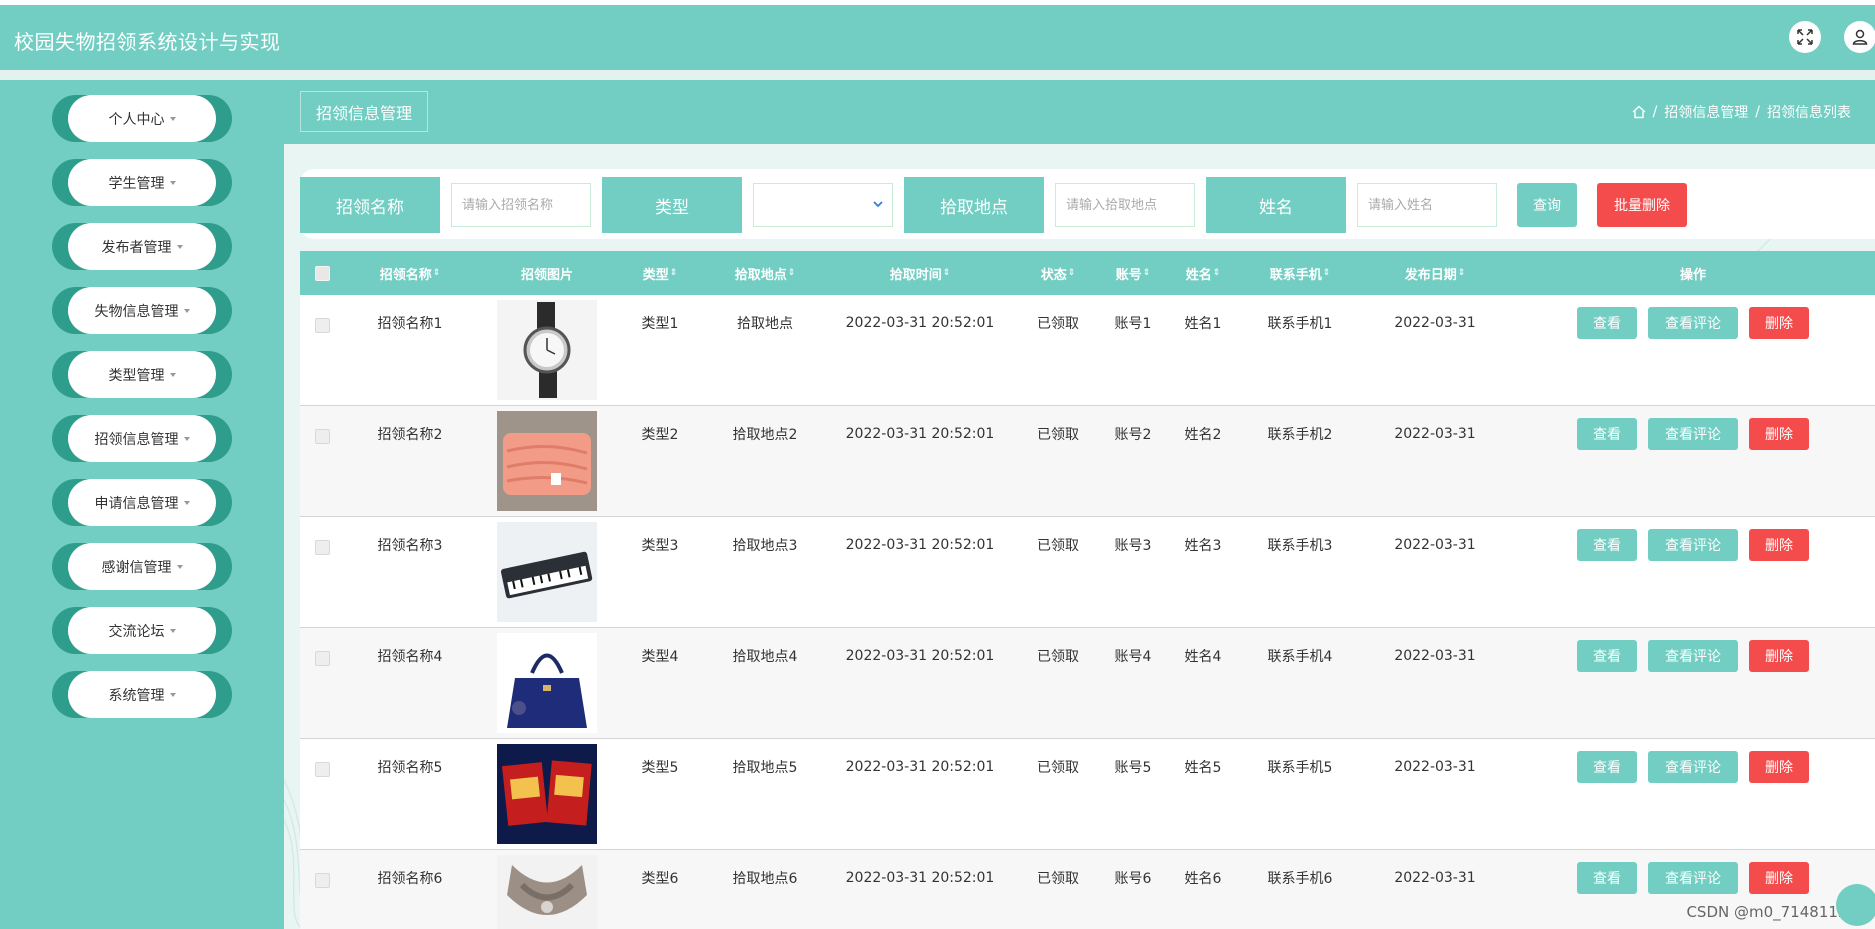 This screenshot has width=1875, height=929. I want to click on sidebar-item-found-items: 招领信息管理, so click(142, 438).